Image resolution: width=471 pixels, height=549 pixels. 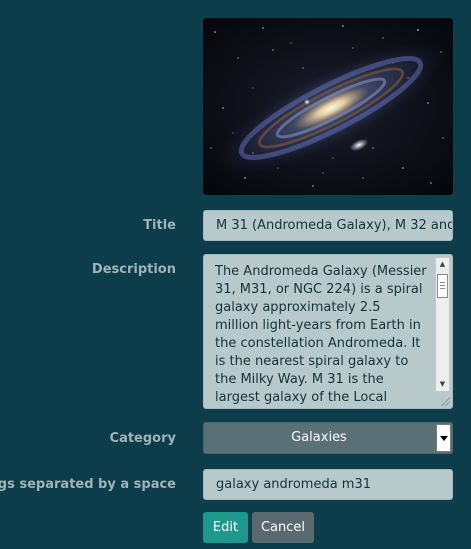 I want to click on title-label: Title, so click(x=159, y=225).